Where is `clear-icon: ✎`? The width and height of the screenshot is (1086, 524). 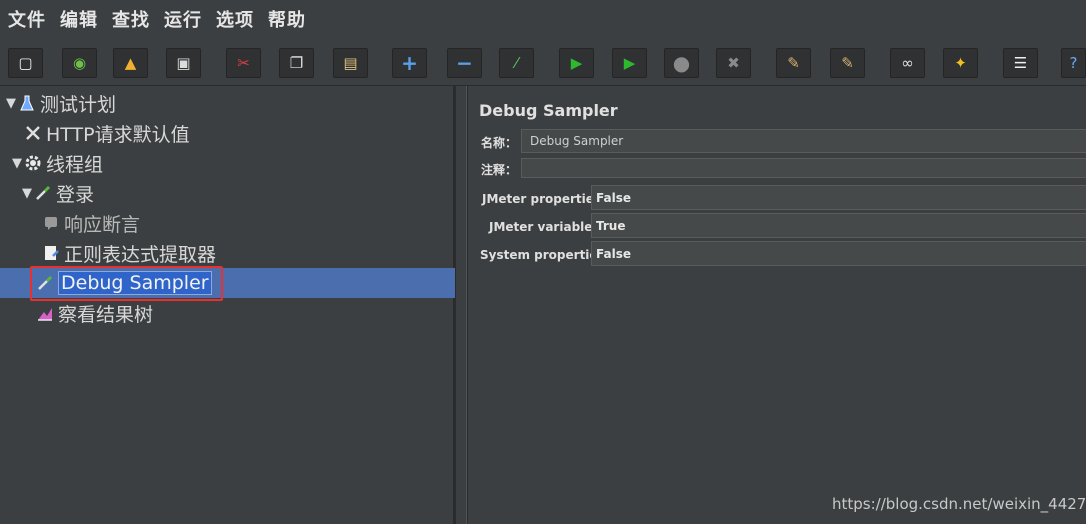
clear-icon: ✎ is located at coordinates (793, 62).